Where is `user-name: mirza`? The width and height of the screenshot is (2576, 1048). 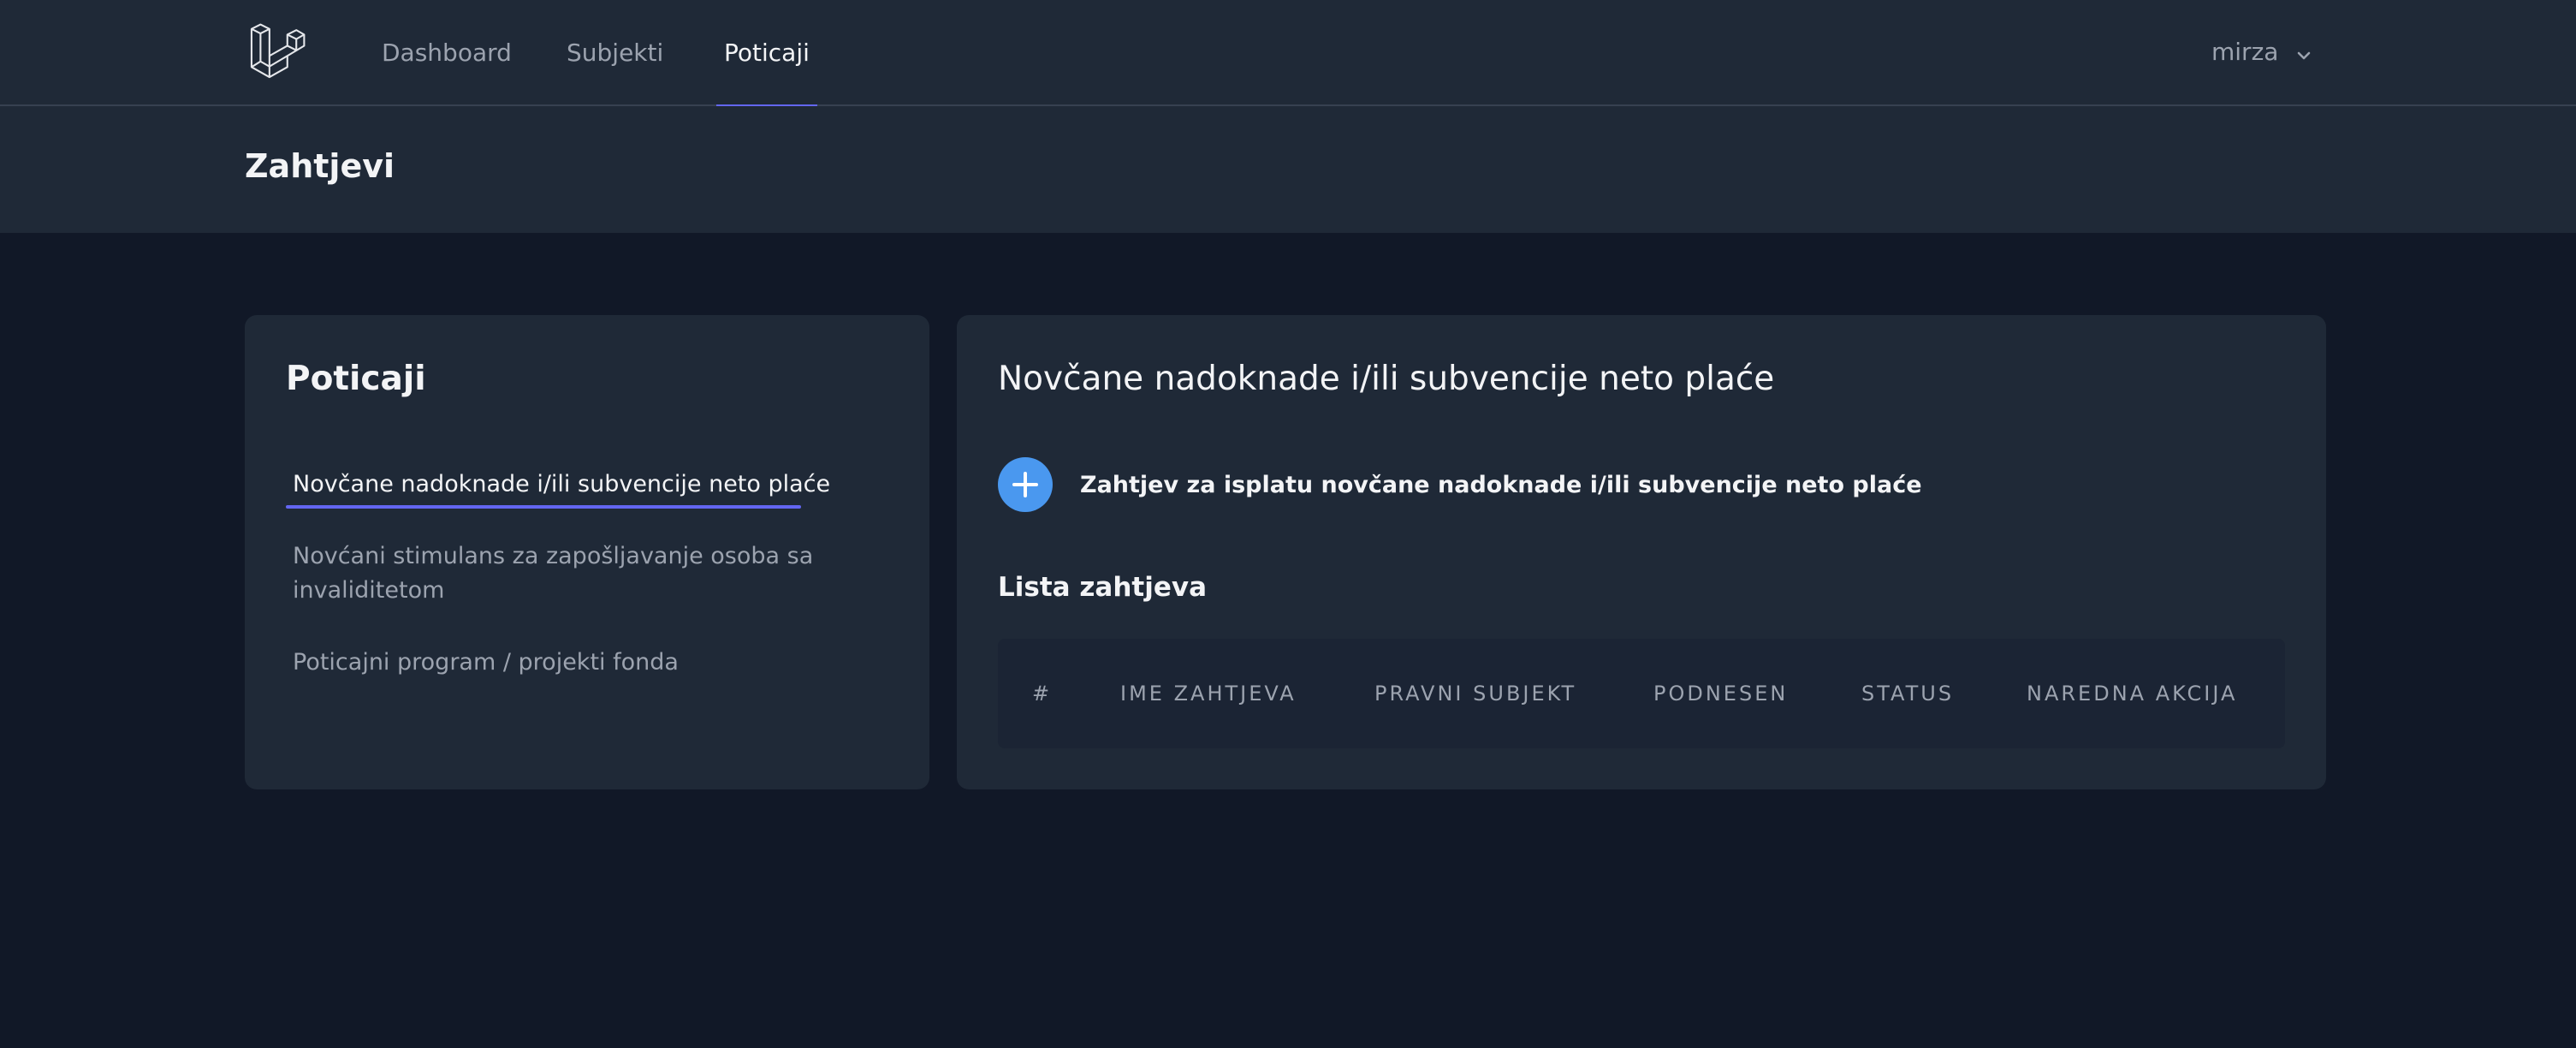 user-name: mirza is located at coordinates (2245, 52).